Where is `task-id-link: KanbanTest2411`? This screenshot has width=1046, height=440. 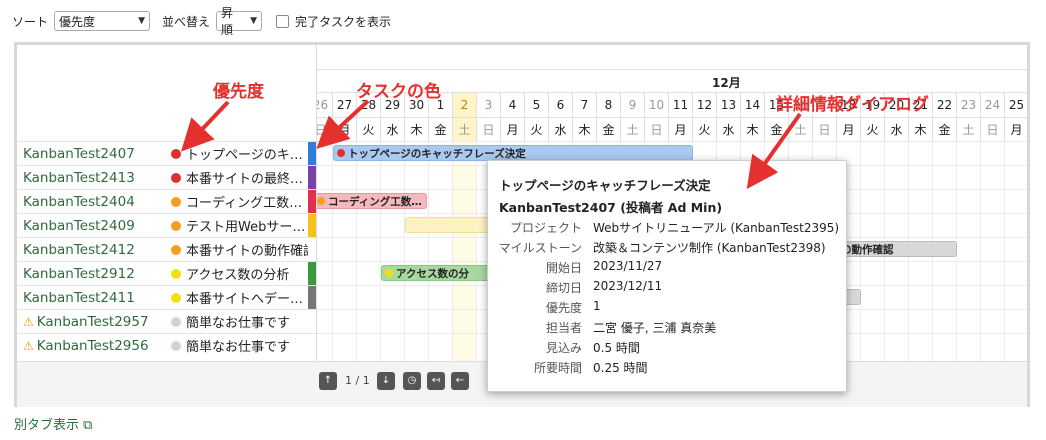
task-id-link: KanbanTest2411 is located at coordinates (79, 298).